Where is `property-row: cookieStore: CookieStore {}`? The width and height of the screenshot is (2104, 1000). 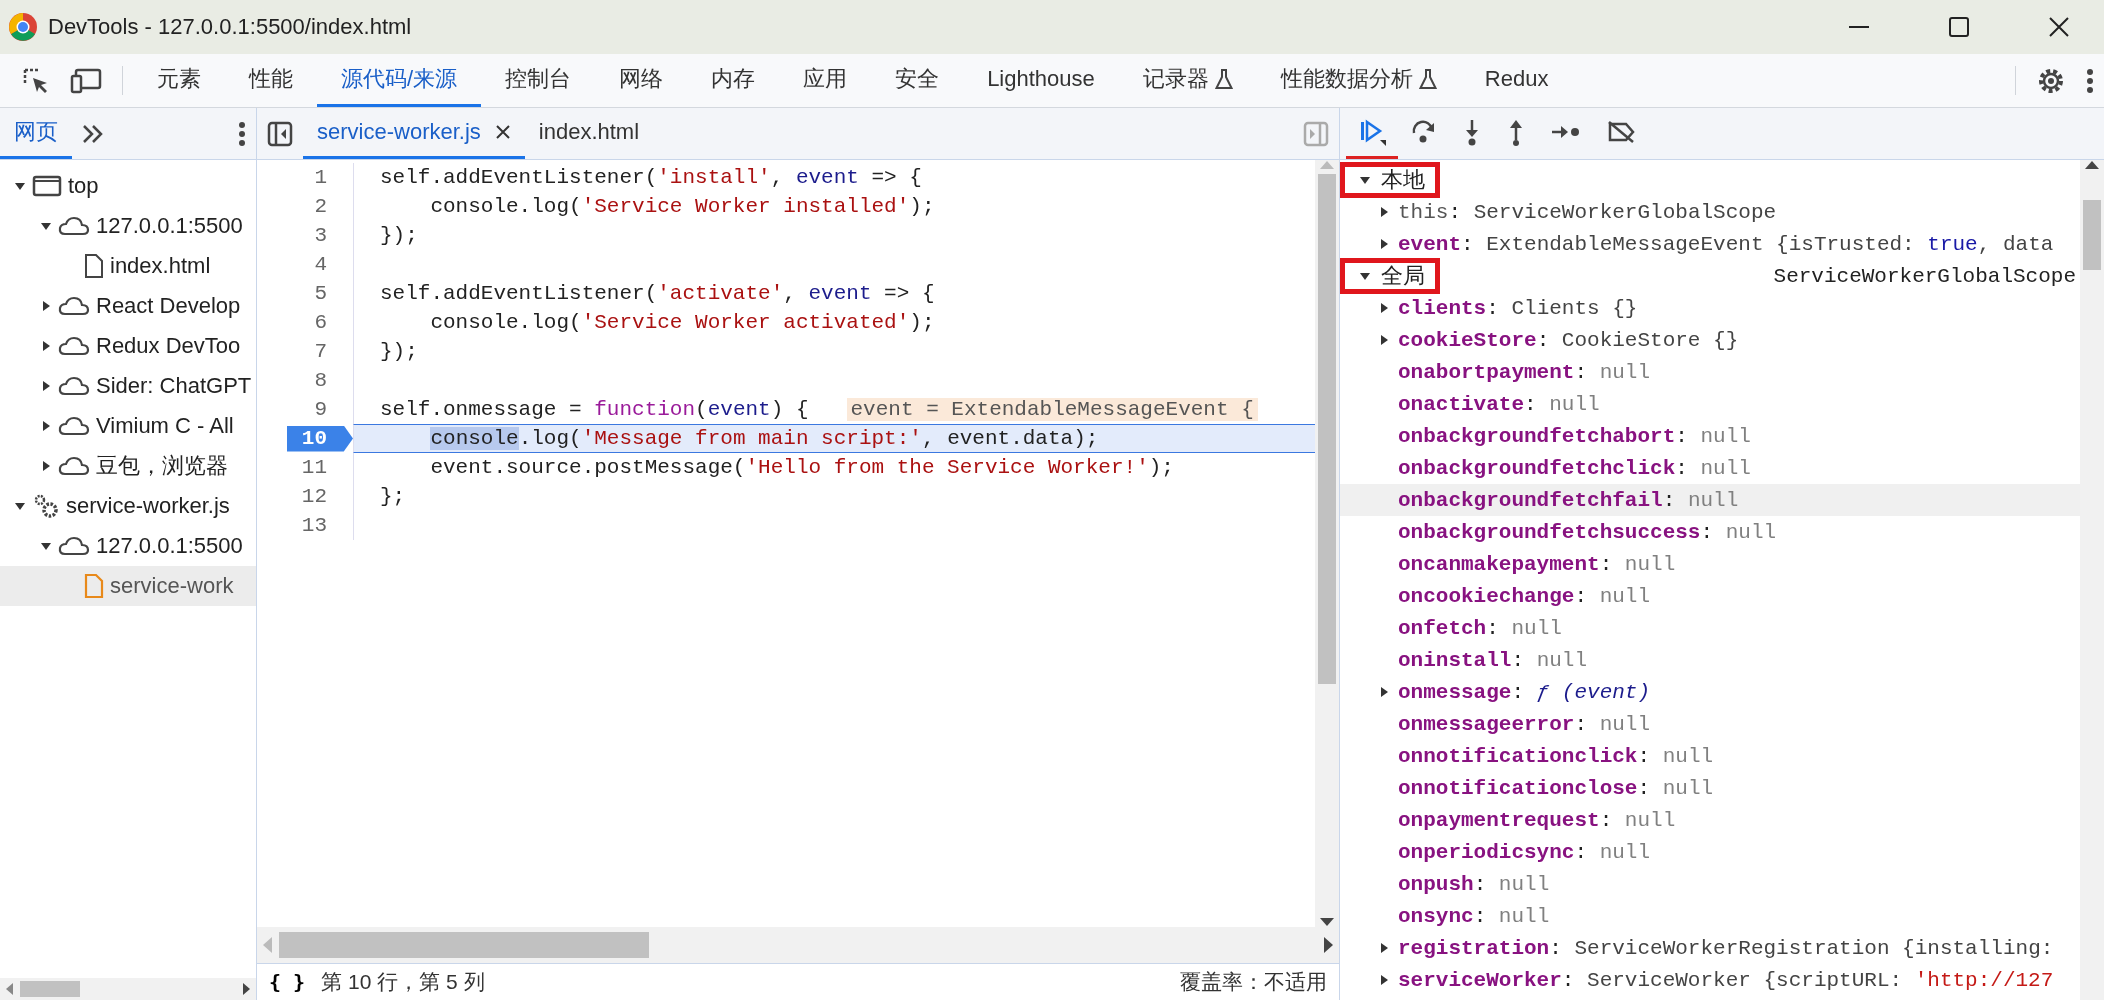 property-row: cookieStore: CookieStore {} is located at coordinates (1710, 340).